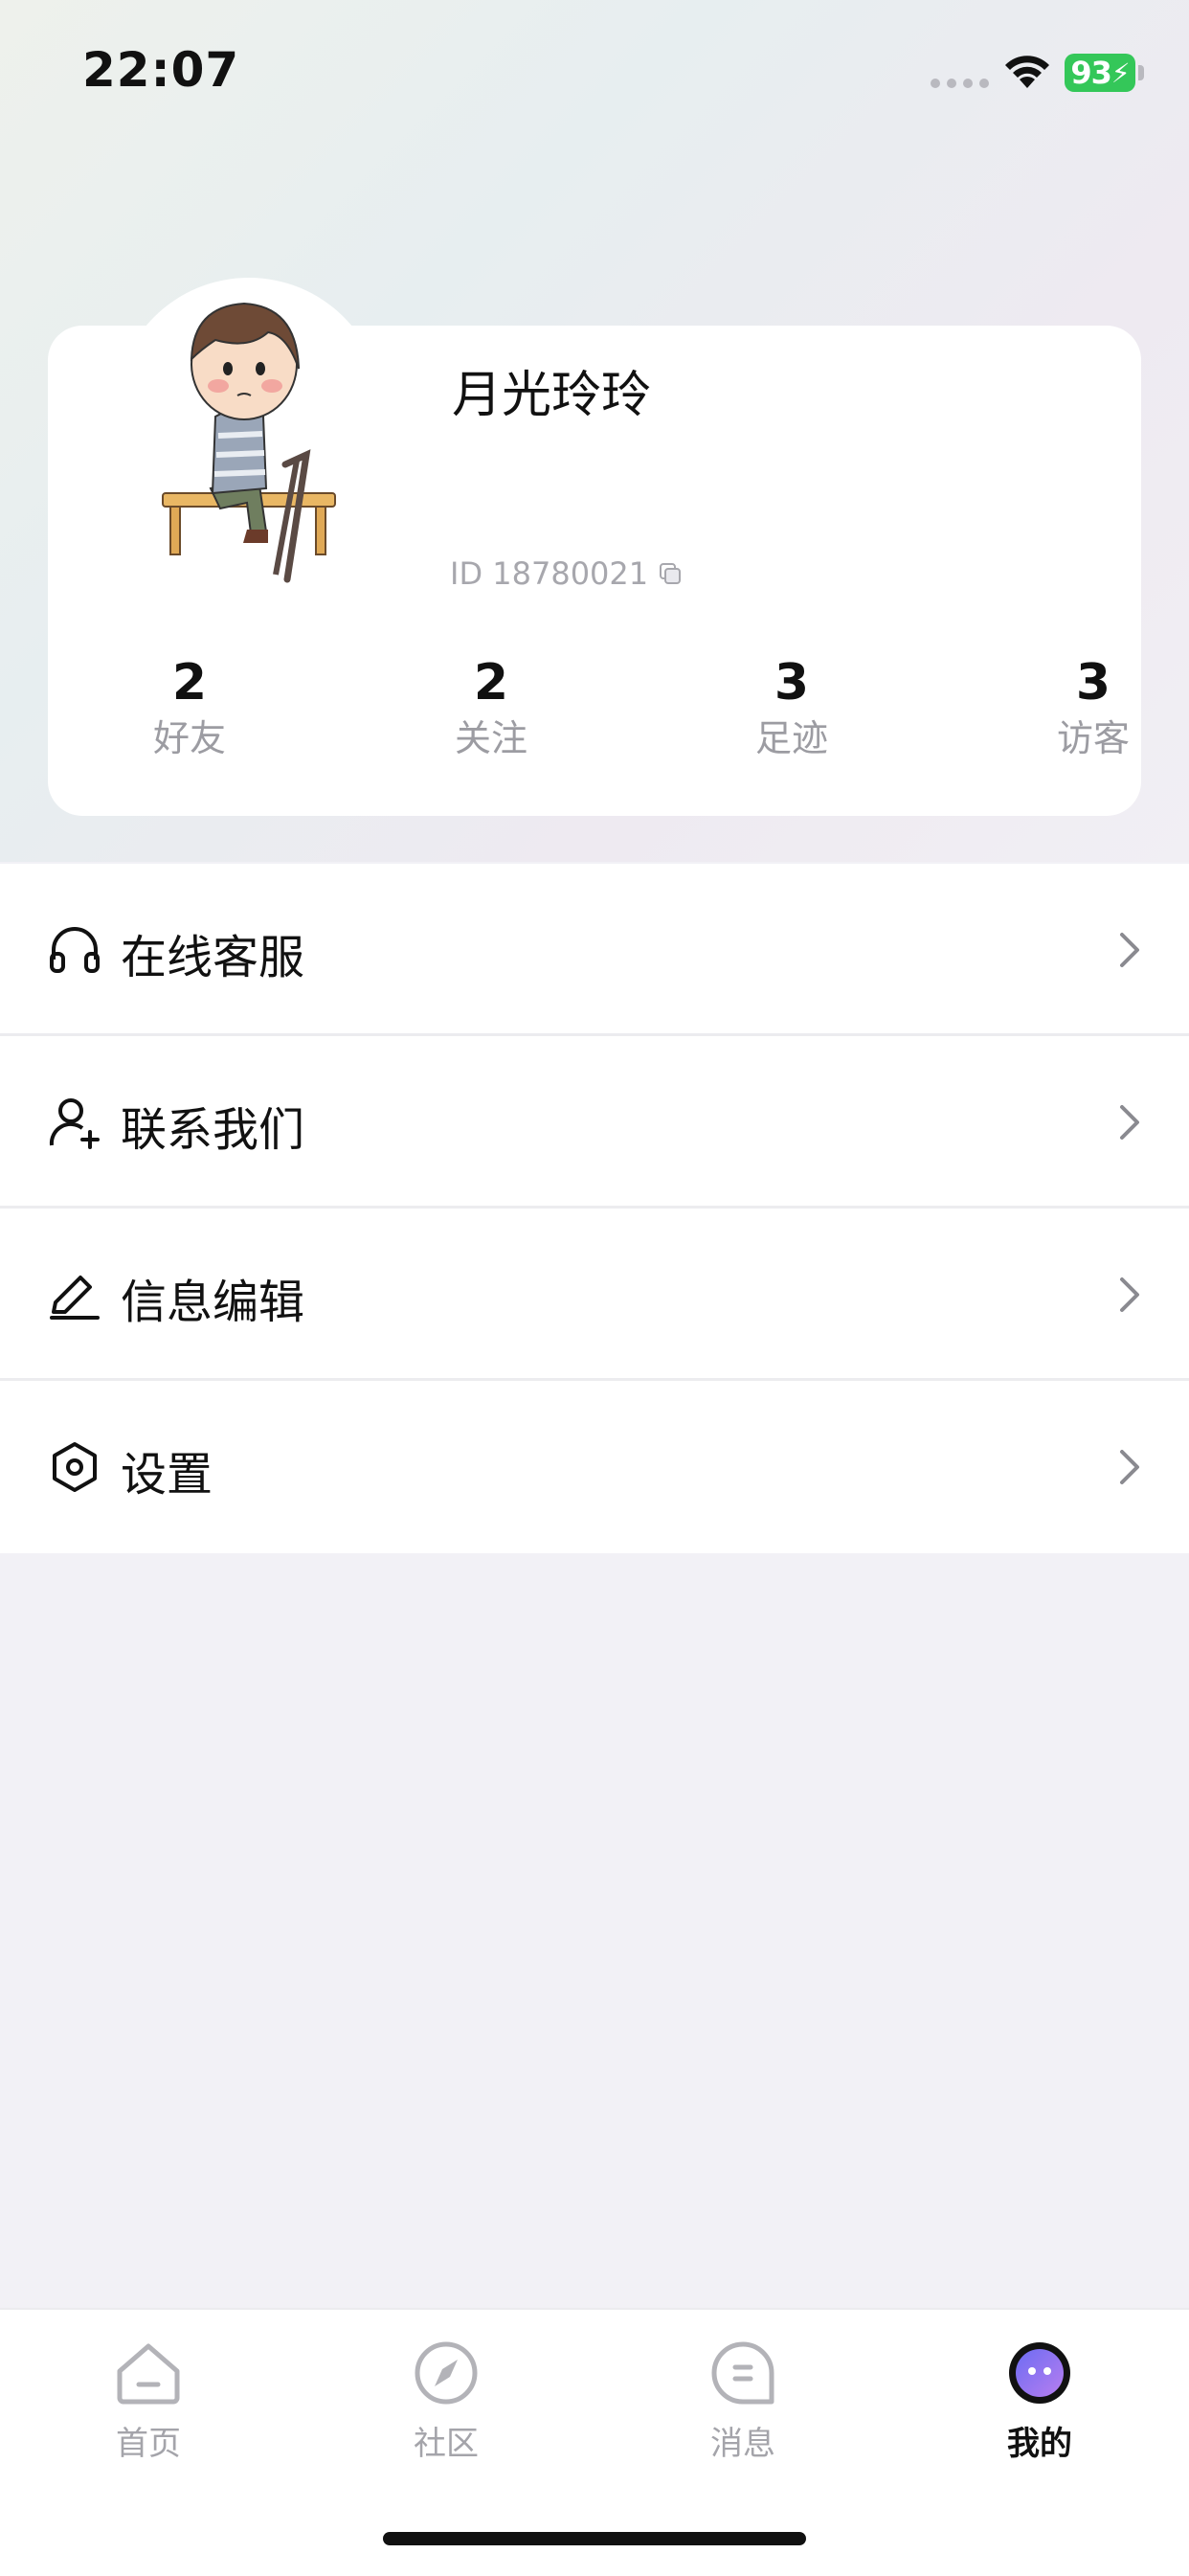 The width and height of the screenshot is (1189, 2576). Describe the element at coordinates (670, 573) in the screenshot. I see `copy-icon` at that location.